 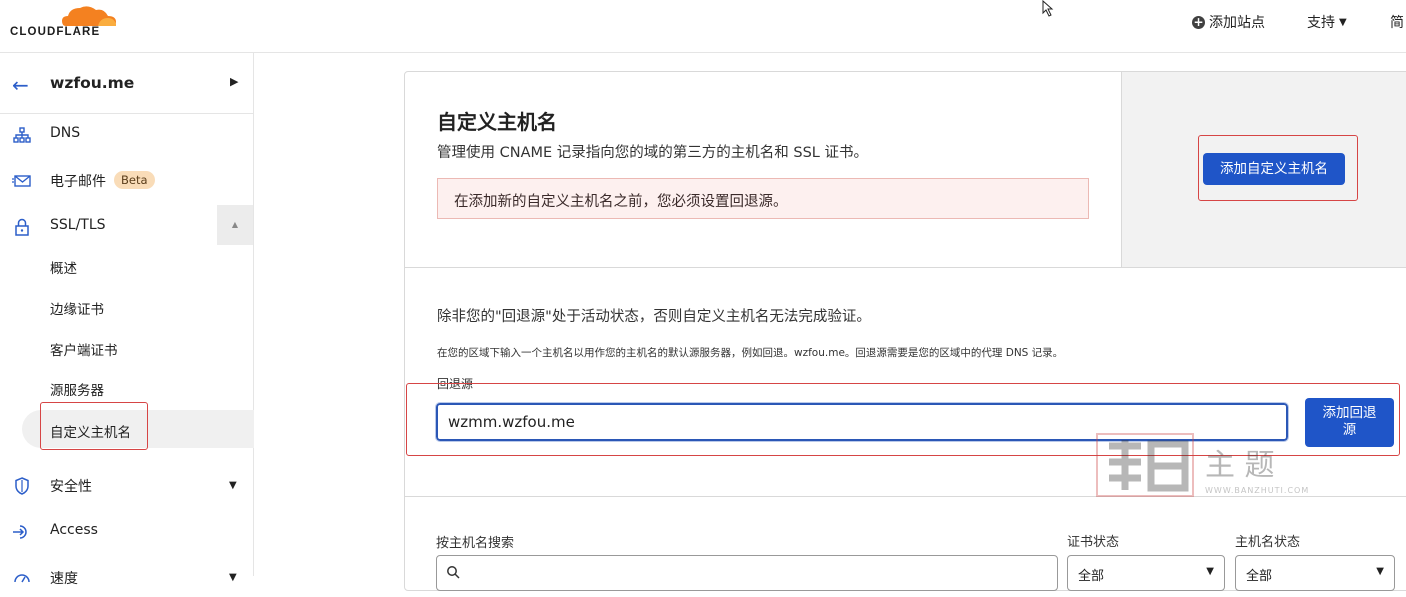 What do you see at coordinates (64, 579) in the screenshot?
I see `sidebar-item-label: 速度` at bounding box center [64, 579].